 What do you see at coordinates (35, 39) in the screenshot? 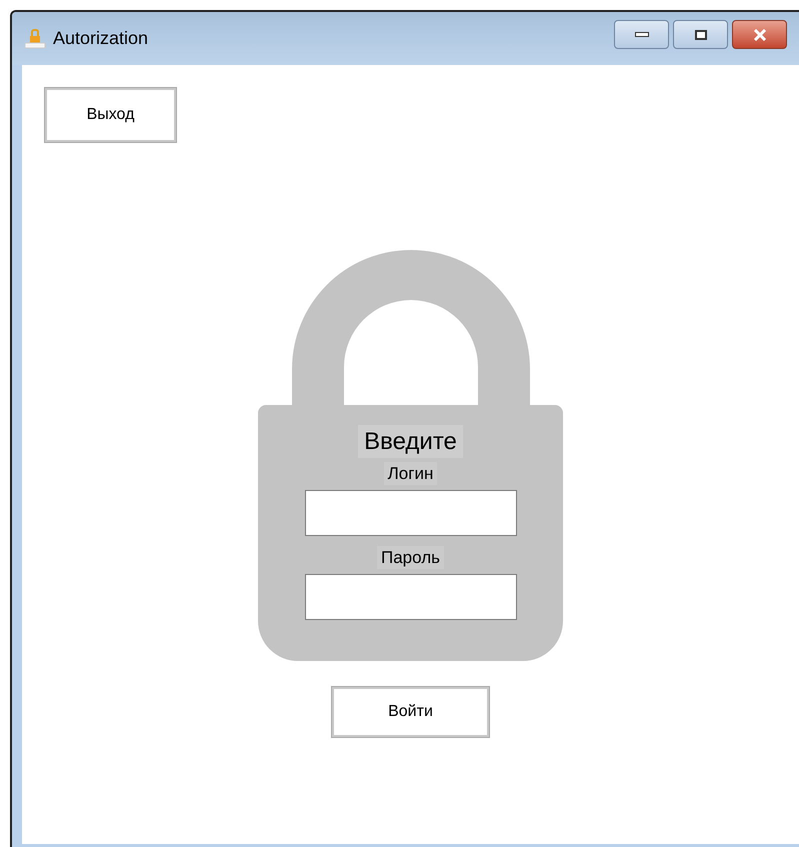
I see `lock-app-icon` at bounding box center [35, 39].